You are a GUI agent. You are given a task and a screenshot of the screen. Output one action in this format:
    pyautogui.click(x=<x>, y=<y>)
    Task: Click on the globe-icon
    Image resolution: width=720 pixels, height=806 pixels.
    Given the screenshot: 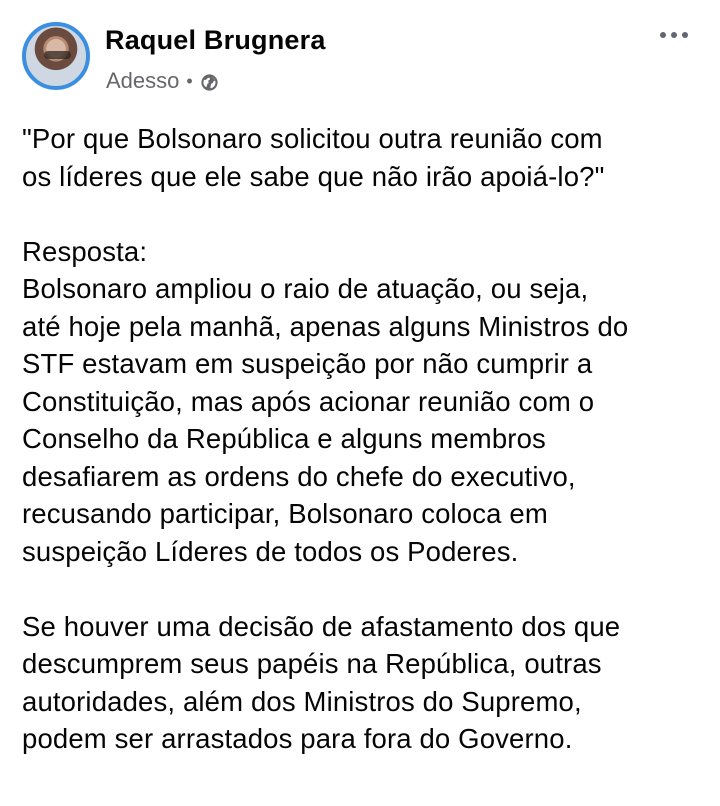 What is the action you would take?
    pyautogui.click(x=209, y=81)
    